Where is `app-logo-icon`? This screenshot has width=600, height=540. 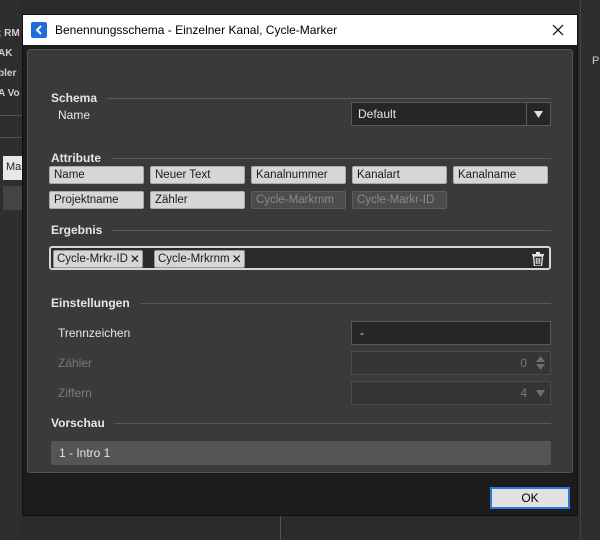 app-logo-icon is located at coordinates (39, 30).